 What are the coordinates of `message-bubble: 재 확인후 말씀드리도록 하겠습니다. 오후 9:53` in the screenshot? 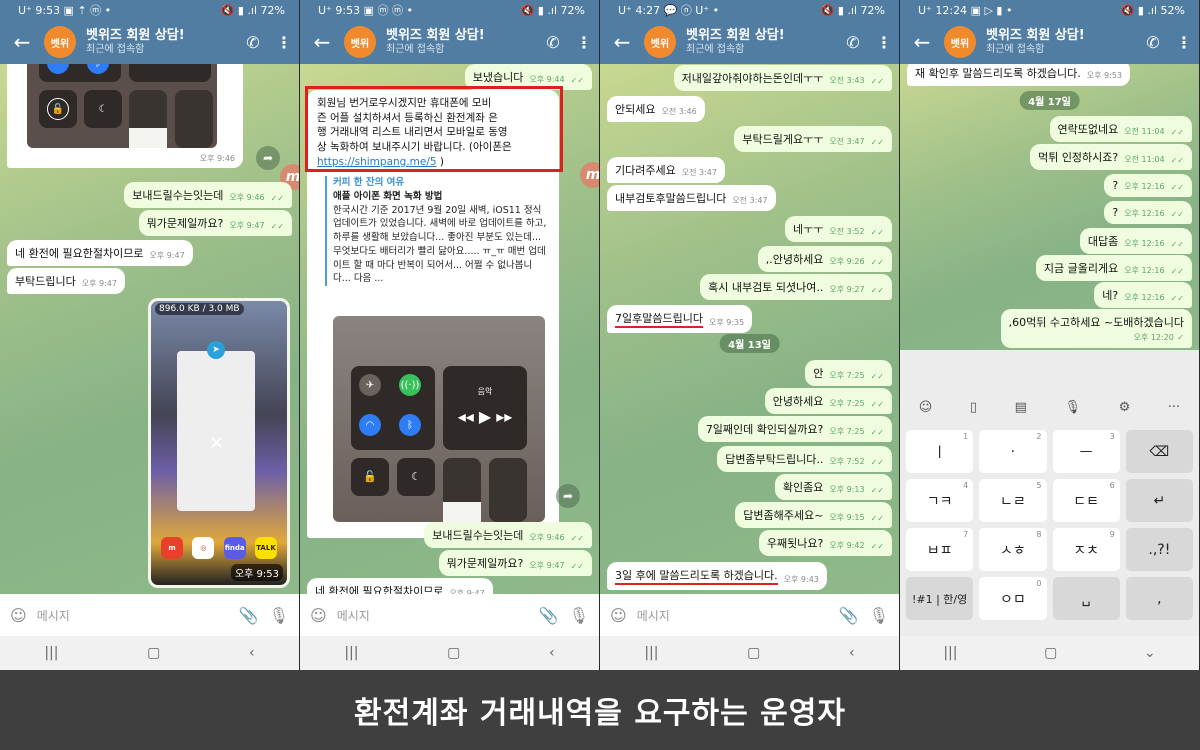 It's located at (1019, 75).